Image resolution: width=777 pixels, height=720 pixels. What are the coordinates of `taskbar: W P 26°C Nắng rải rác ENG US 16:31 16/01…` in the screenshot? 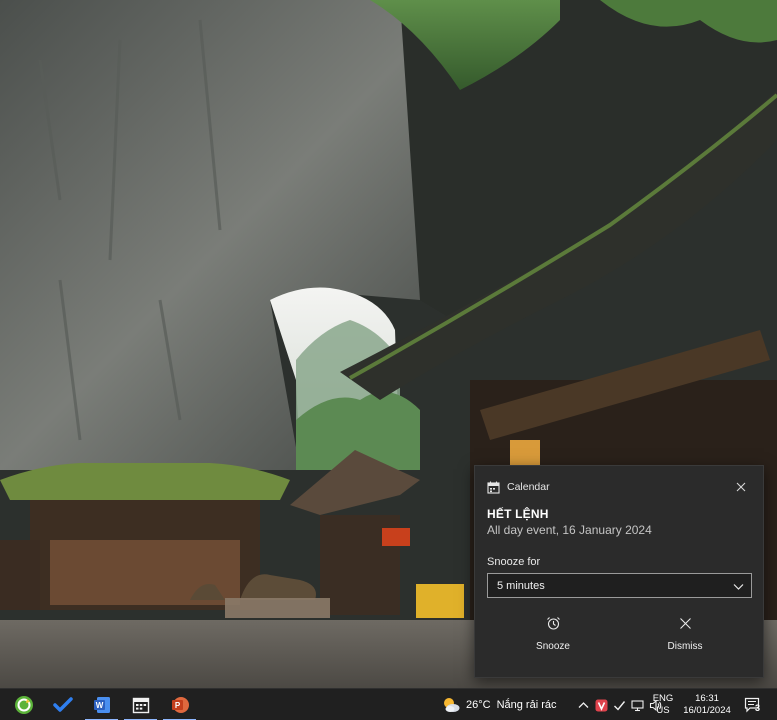 It's located at (388, 704).